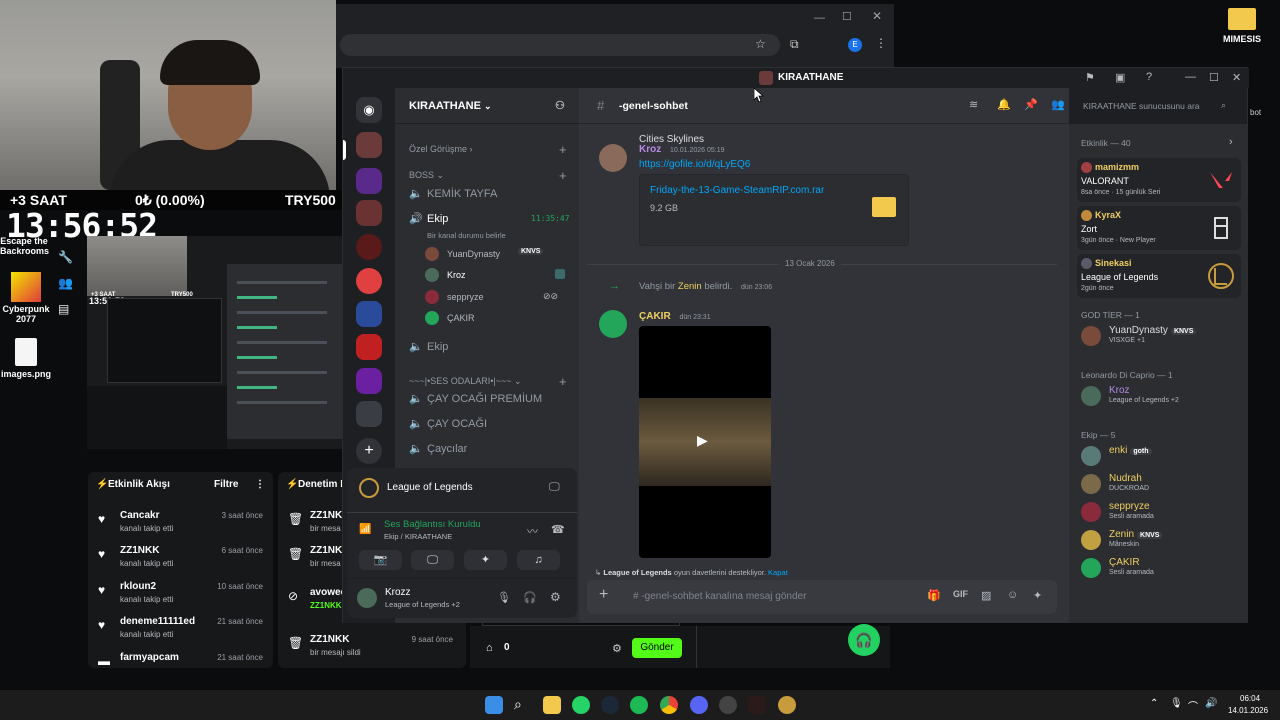 This screenshot has width=1280, height=720. I want to click on voice-user: ÇAKIR, so click(497, 319).